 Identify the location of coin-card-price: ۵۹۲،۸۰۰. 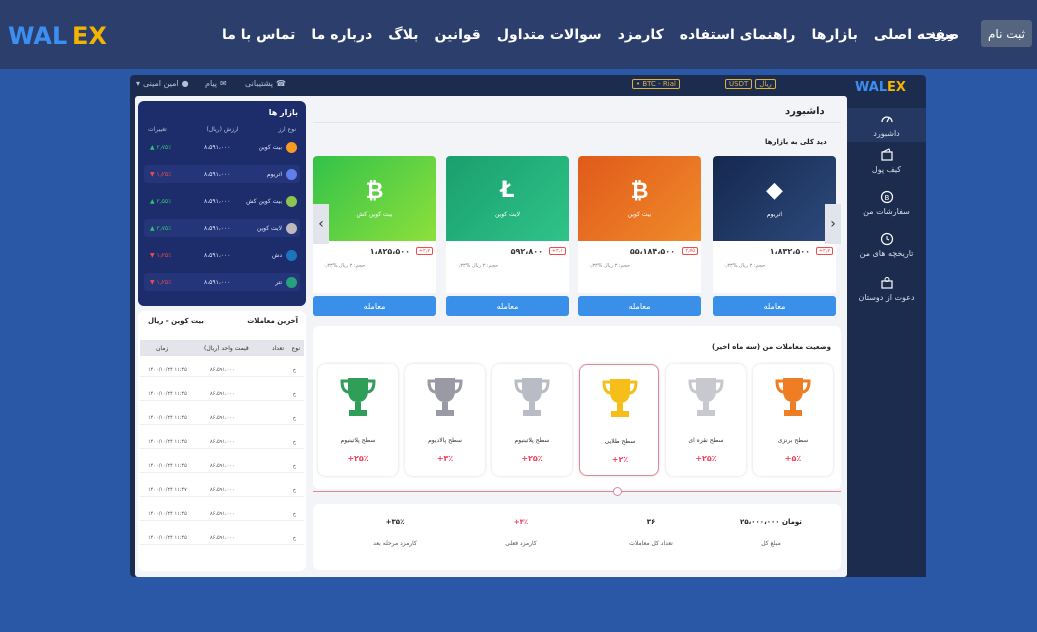
(526, 251).